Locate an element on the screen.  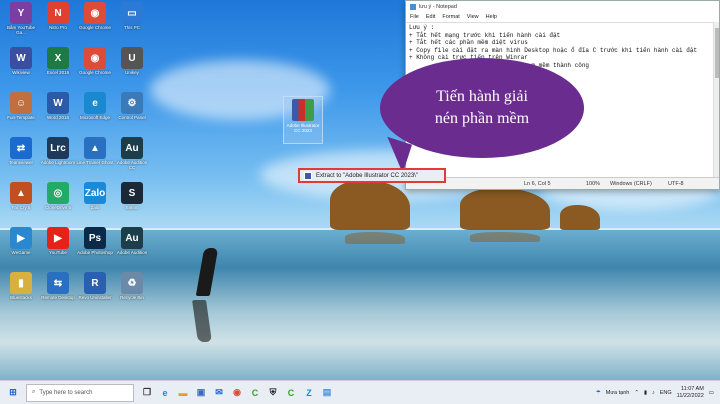
status-eol: Windows (CRLF) is located at coordinates (631, 184).